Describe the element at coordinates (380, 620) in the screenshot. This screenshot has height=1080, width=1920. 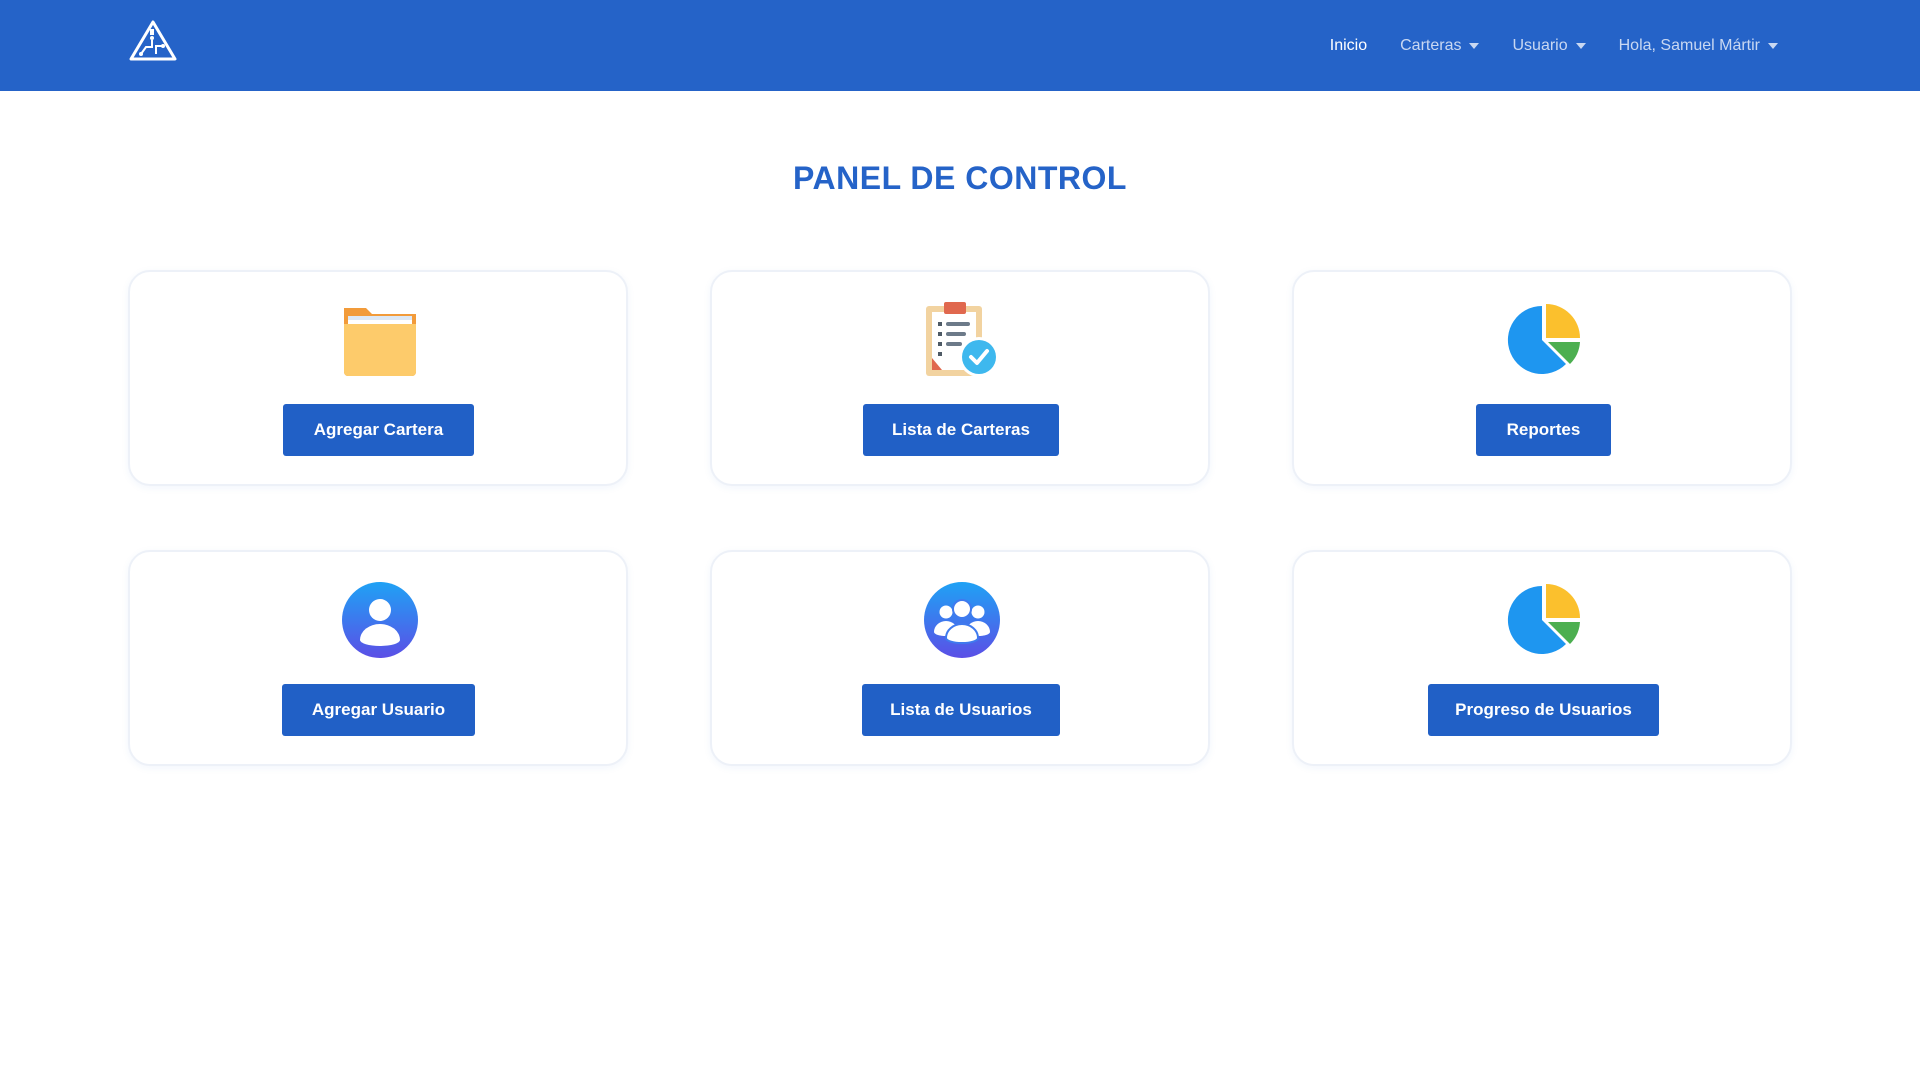
I see `user-icon` at that location.